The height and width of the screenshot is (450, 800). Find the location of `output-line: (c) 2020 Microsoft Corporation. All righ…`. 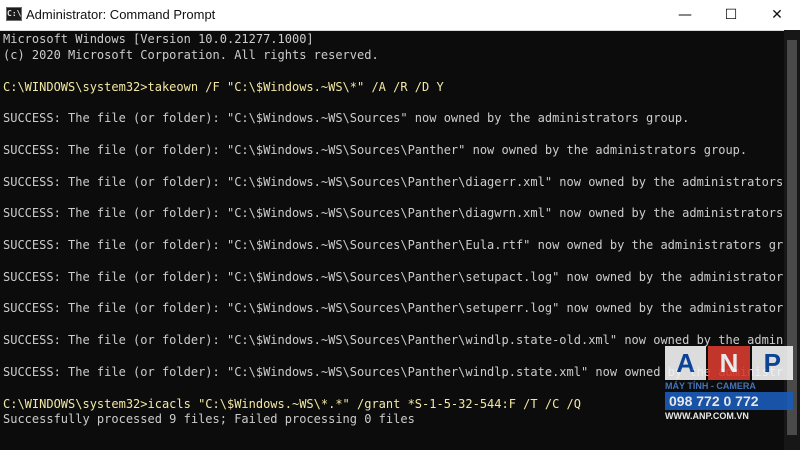

output-line: (c) 2020 Microsoft Corporation. All righ… is located at coordinates (191, 54).